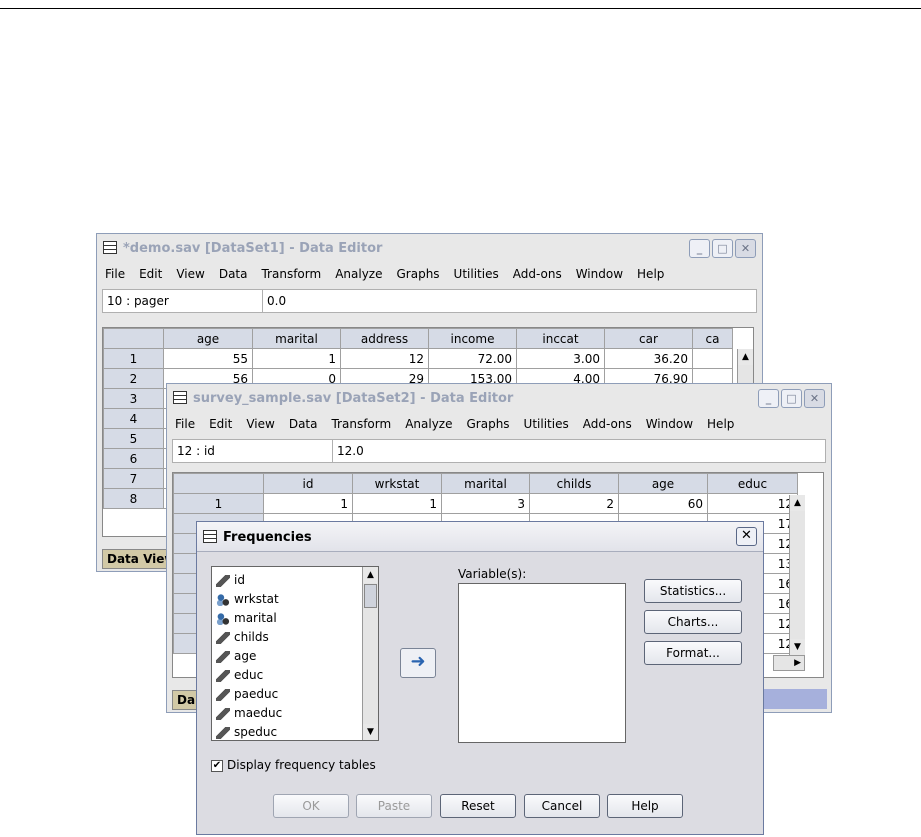  What do you see at coordinates (562, 806) in the screenshot?
I see `cancel-button: Cancel` at bounding box center [562, 806].